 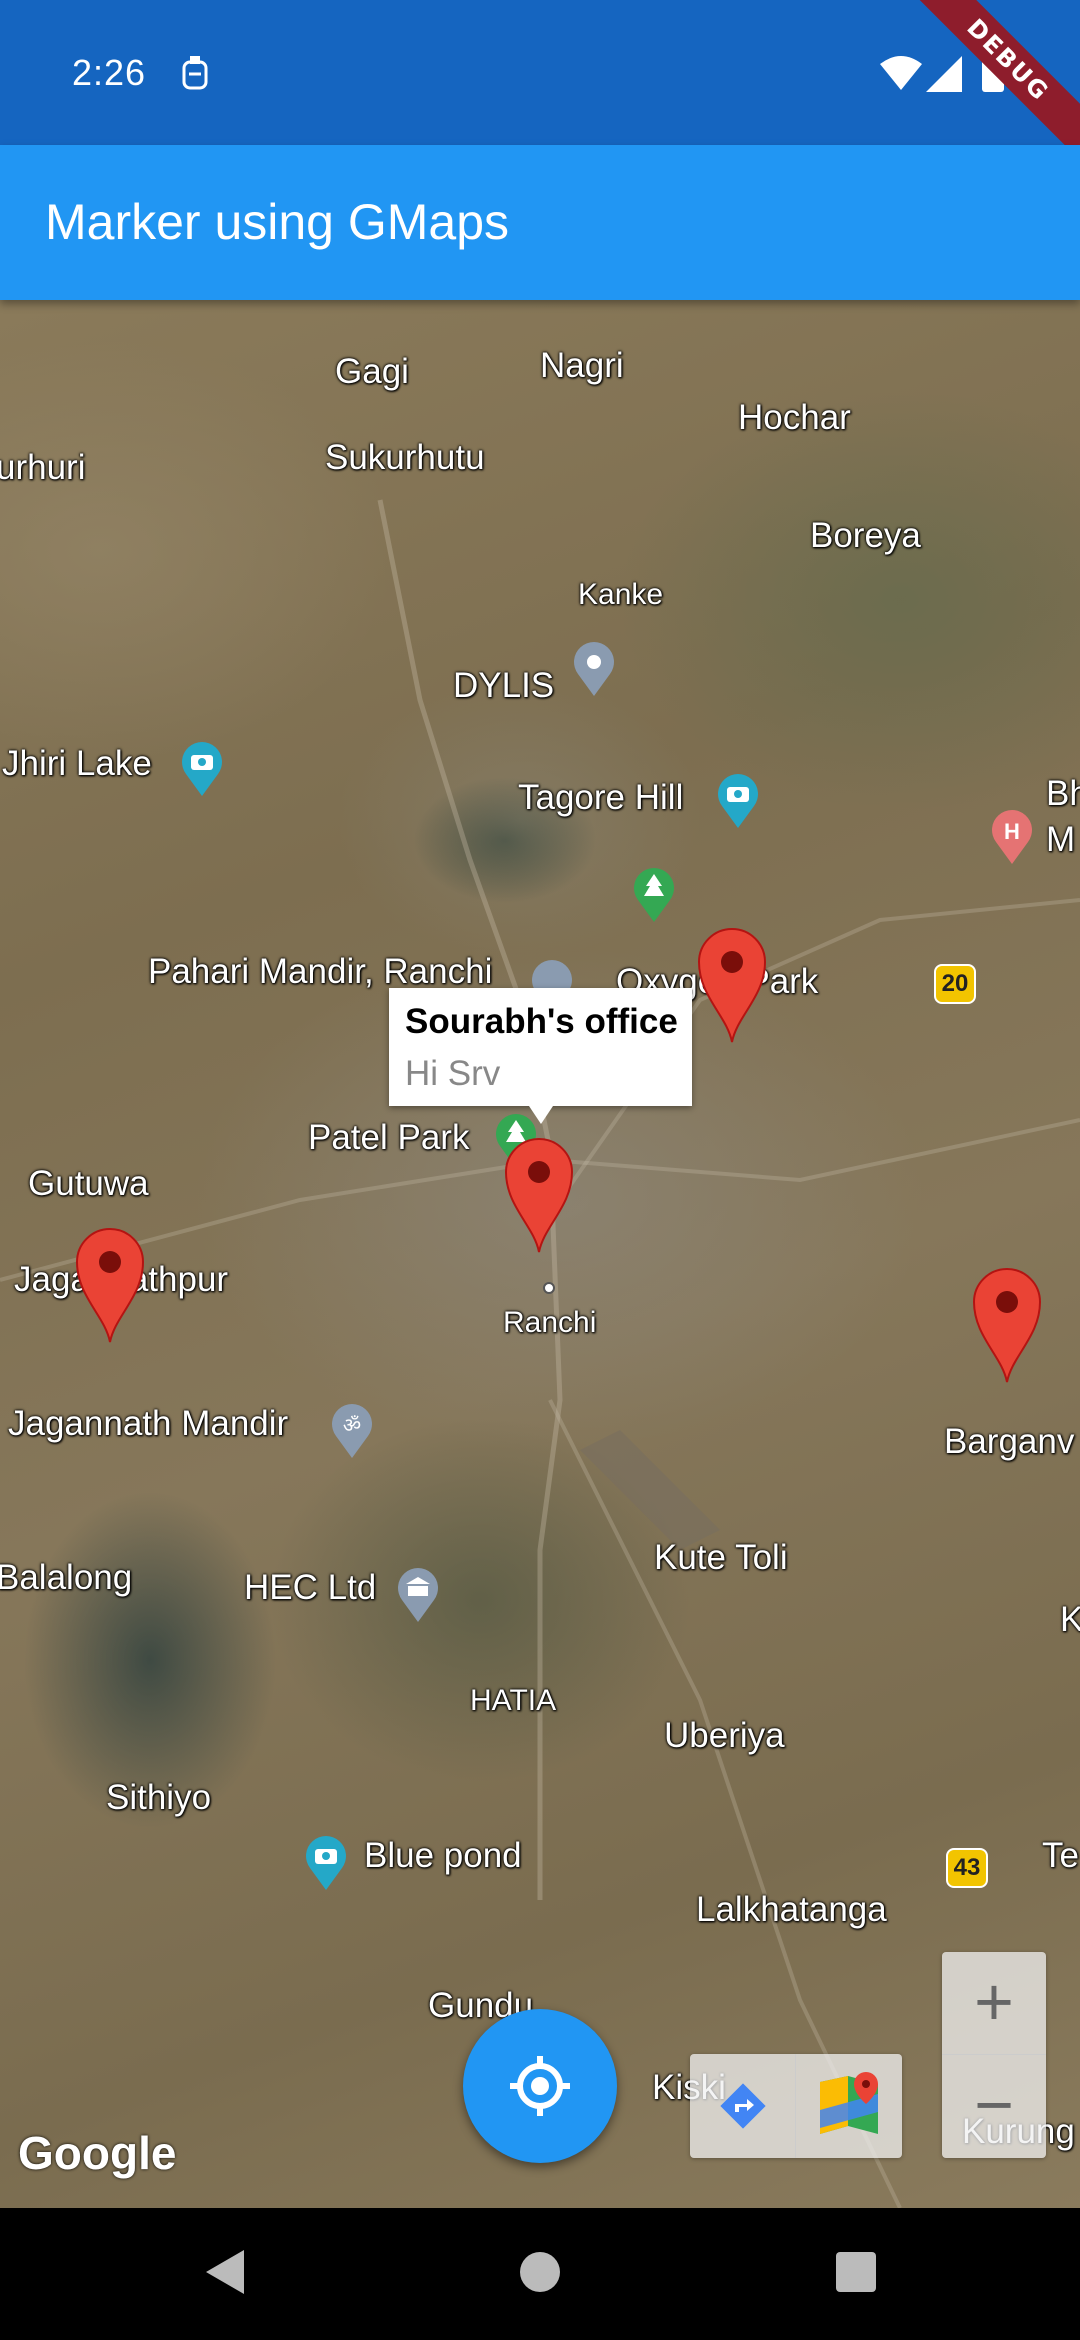 I want to click on map-toolbar, so click(x=796, y=2106).